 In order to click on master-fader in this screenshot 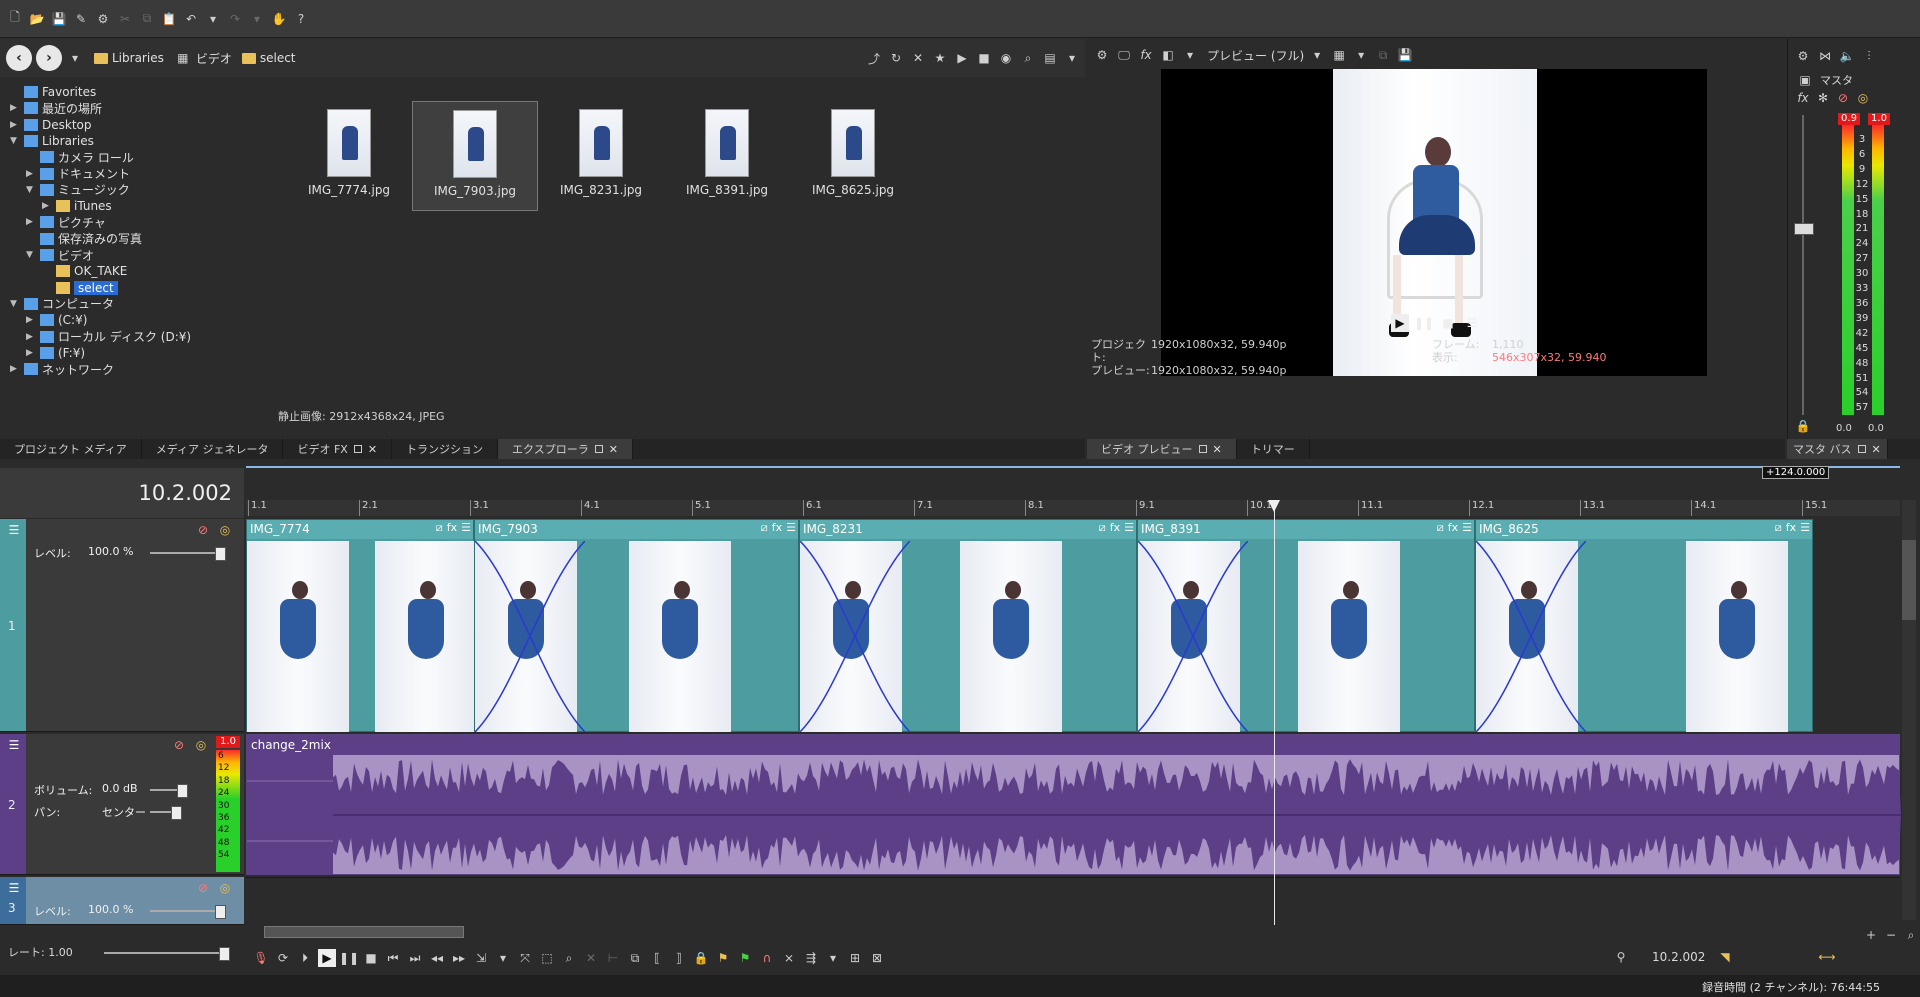, I will do `click(1804, 229)`.